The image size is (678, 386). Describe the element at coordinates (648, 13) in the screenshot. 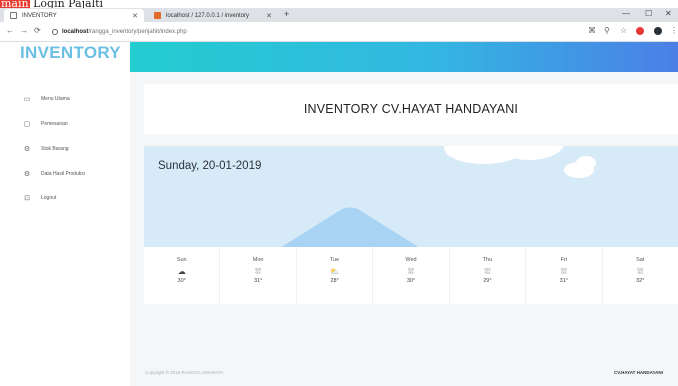

I see `maximize-icon: ☐` at that location.